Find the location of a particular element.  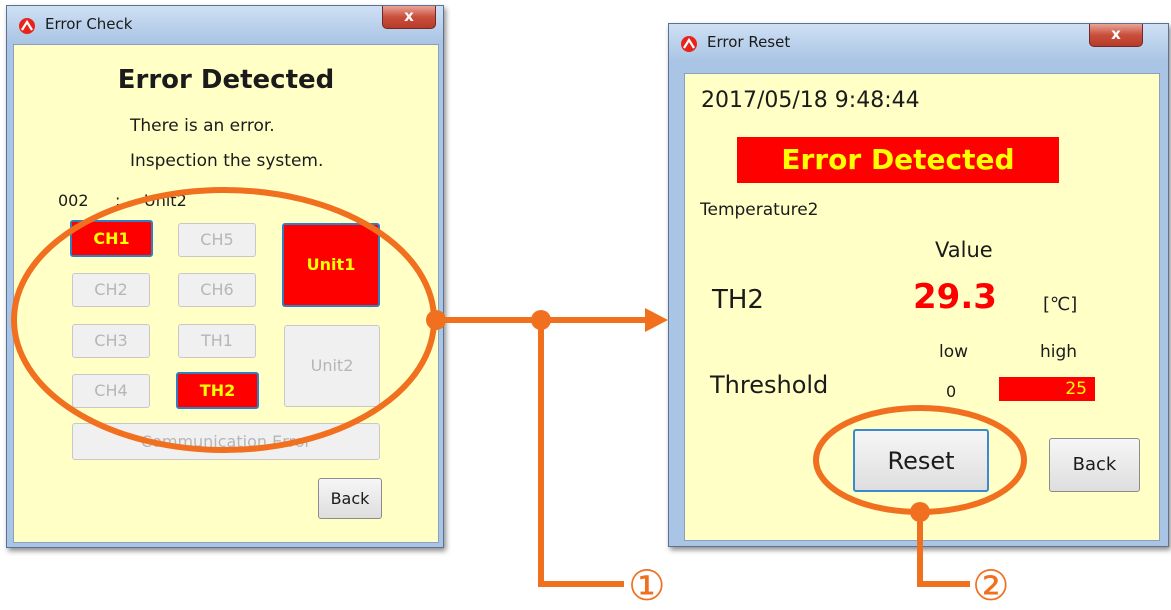

step2-label: ② is located at coordinates (991, 585).